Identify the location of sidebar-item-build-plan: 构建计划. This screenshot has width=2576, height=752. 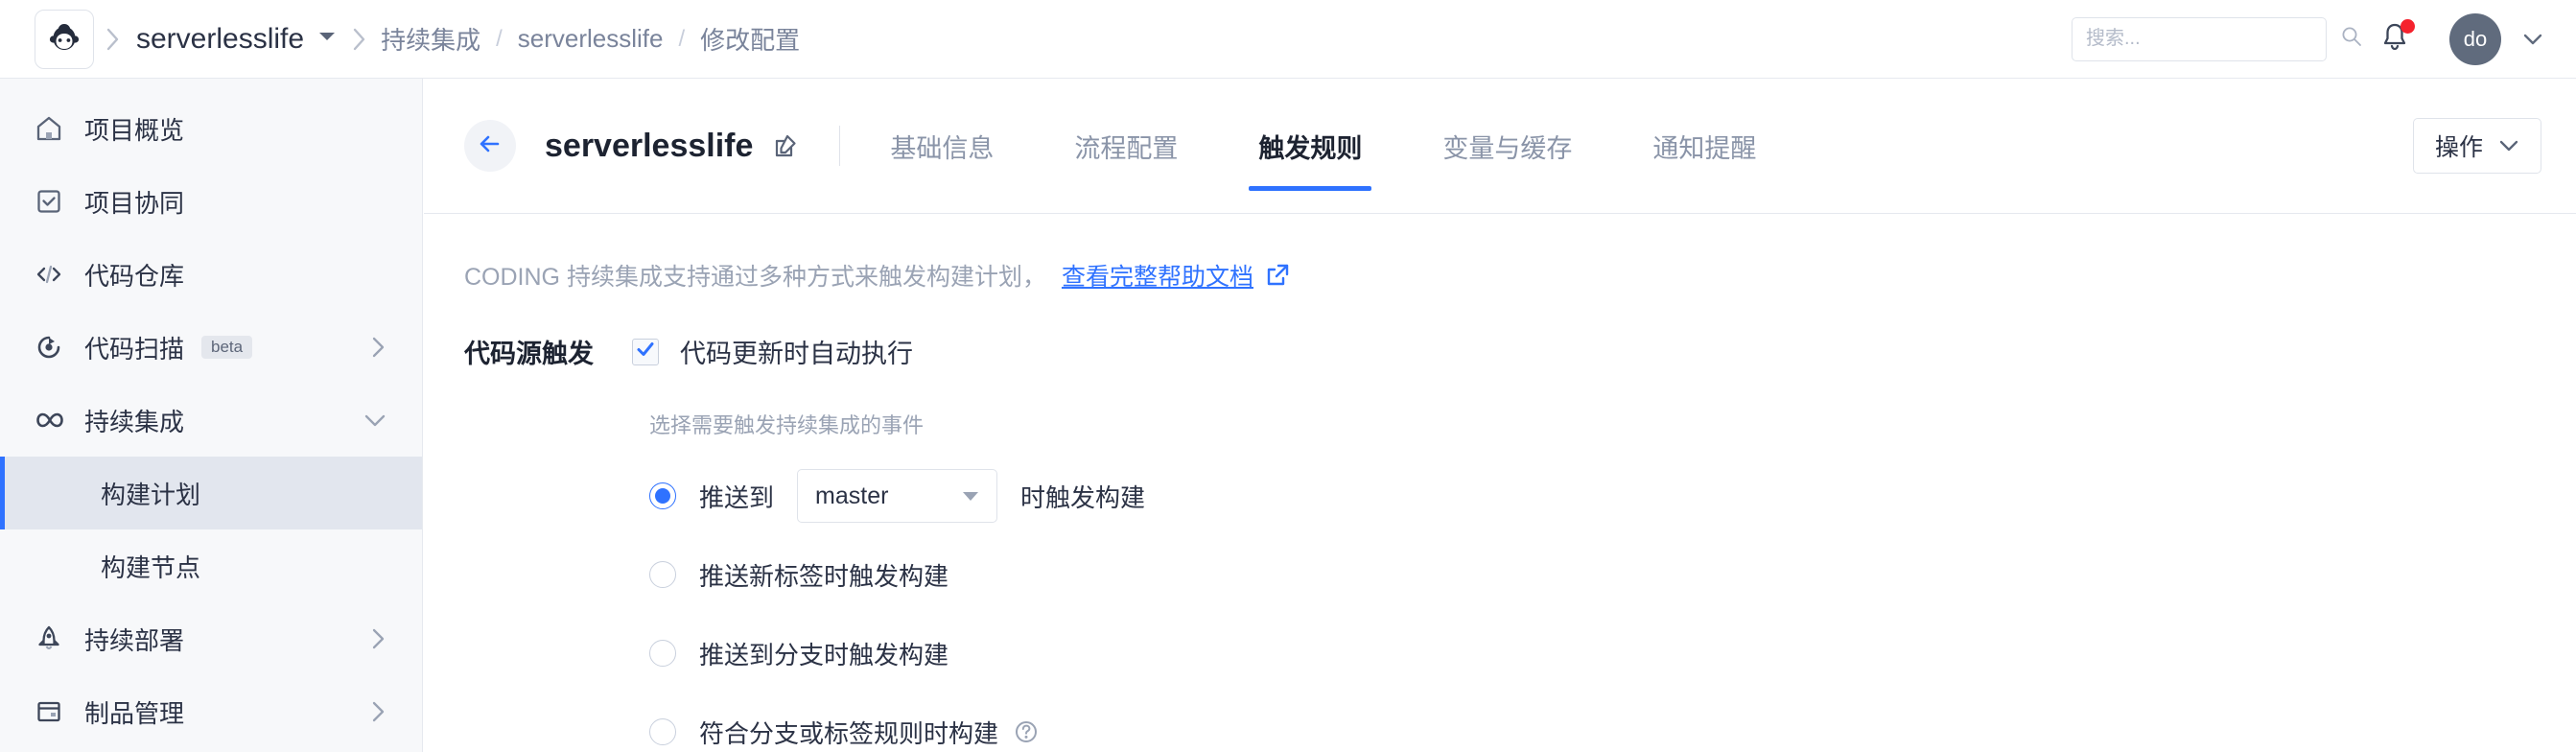
(211, 493).